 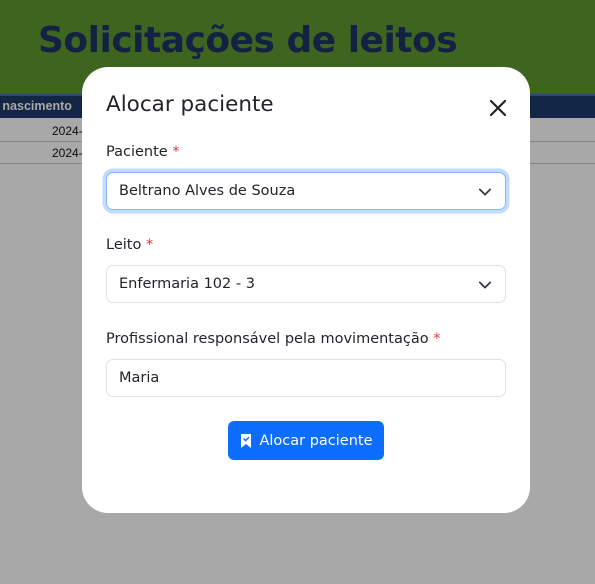 I want to click on allocate-patient-button-label: Alocar paciente, so click(x=316, y=440).